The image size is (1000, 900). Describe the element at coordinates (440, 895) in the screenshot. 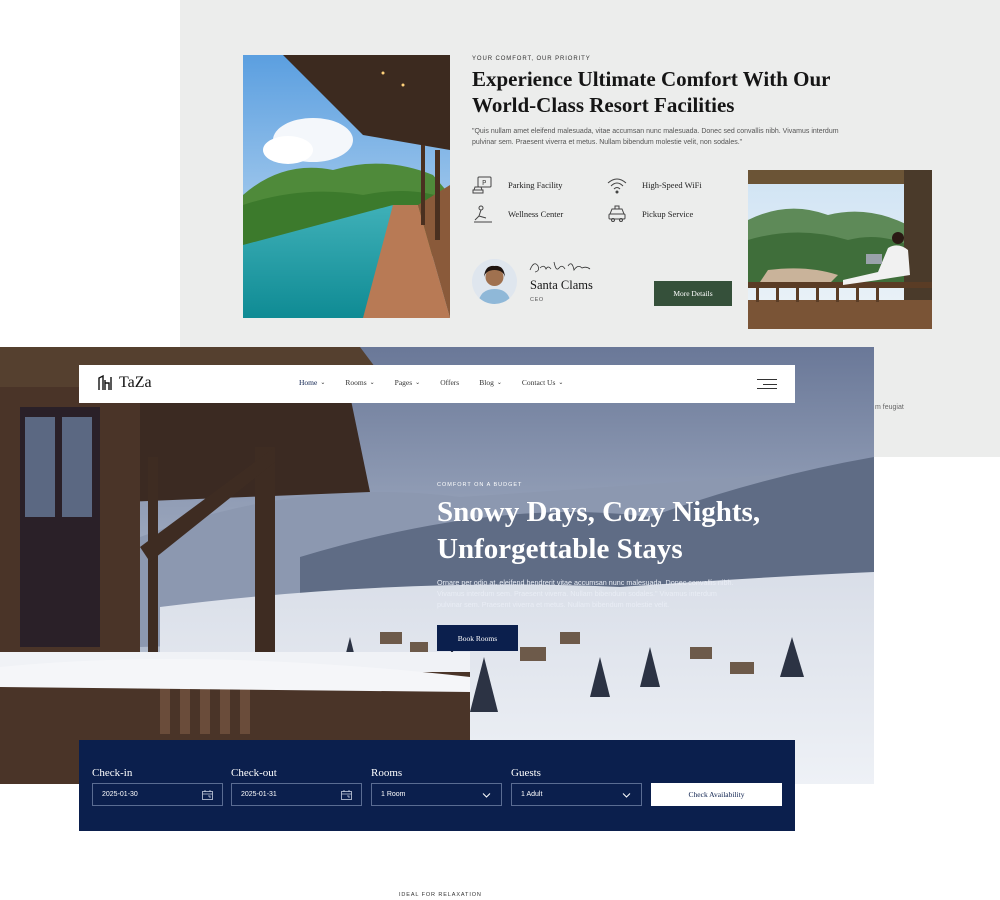

I see `relaxation-eyebrow: IDEAL FOR RELAXATION` at that location.